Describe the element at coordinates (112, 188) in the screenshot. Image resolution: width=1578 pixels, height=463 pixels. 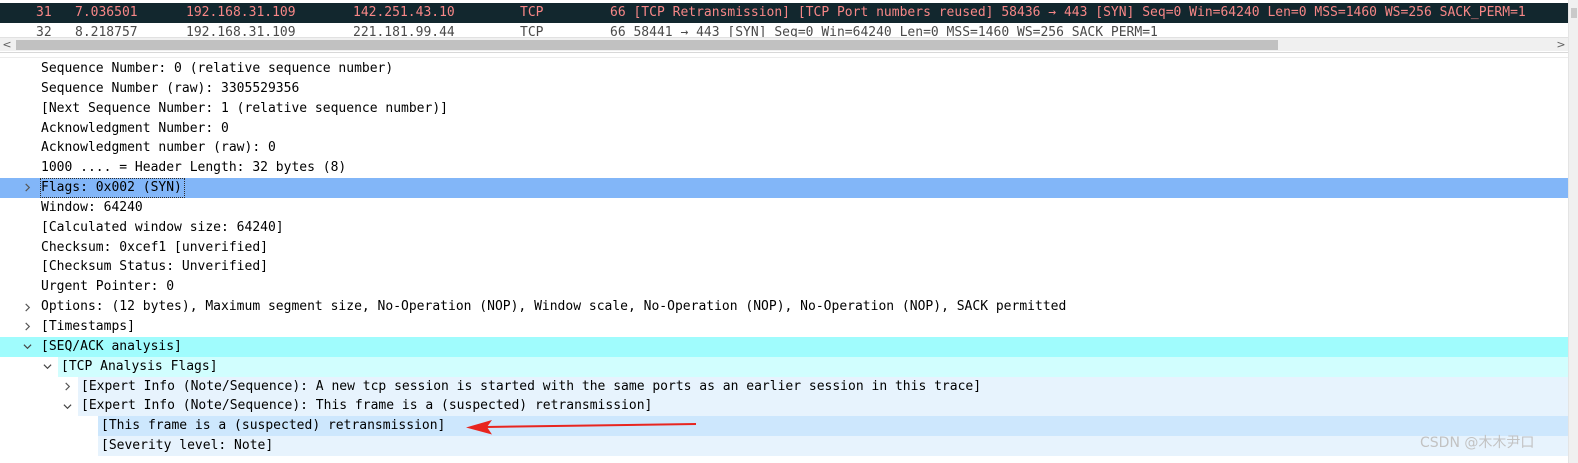
I see `tree-item-label: Flags: 0x002 (SYN)` at that location.